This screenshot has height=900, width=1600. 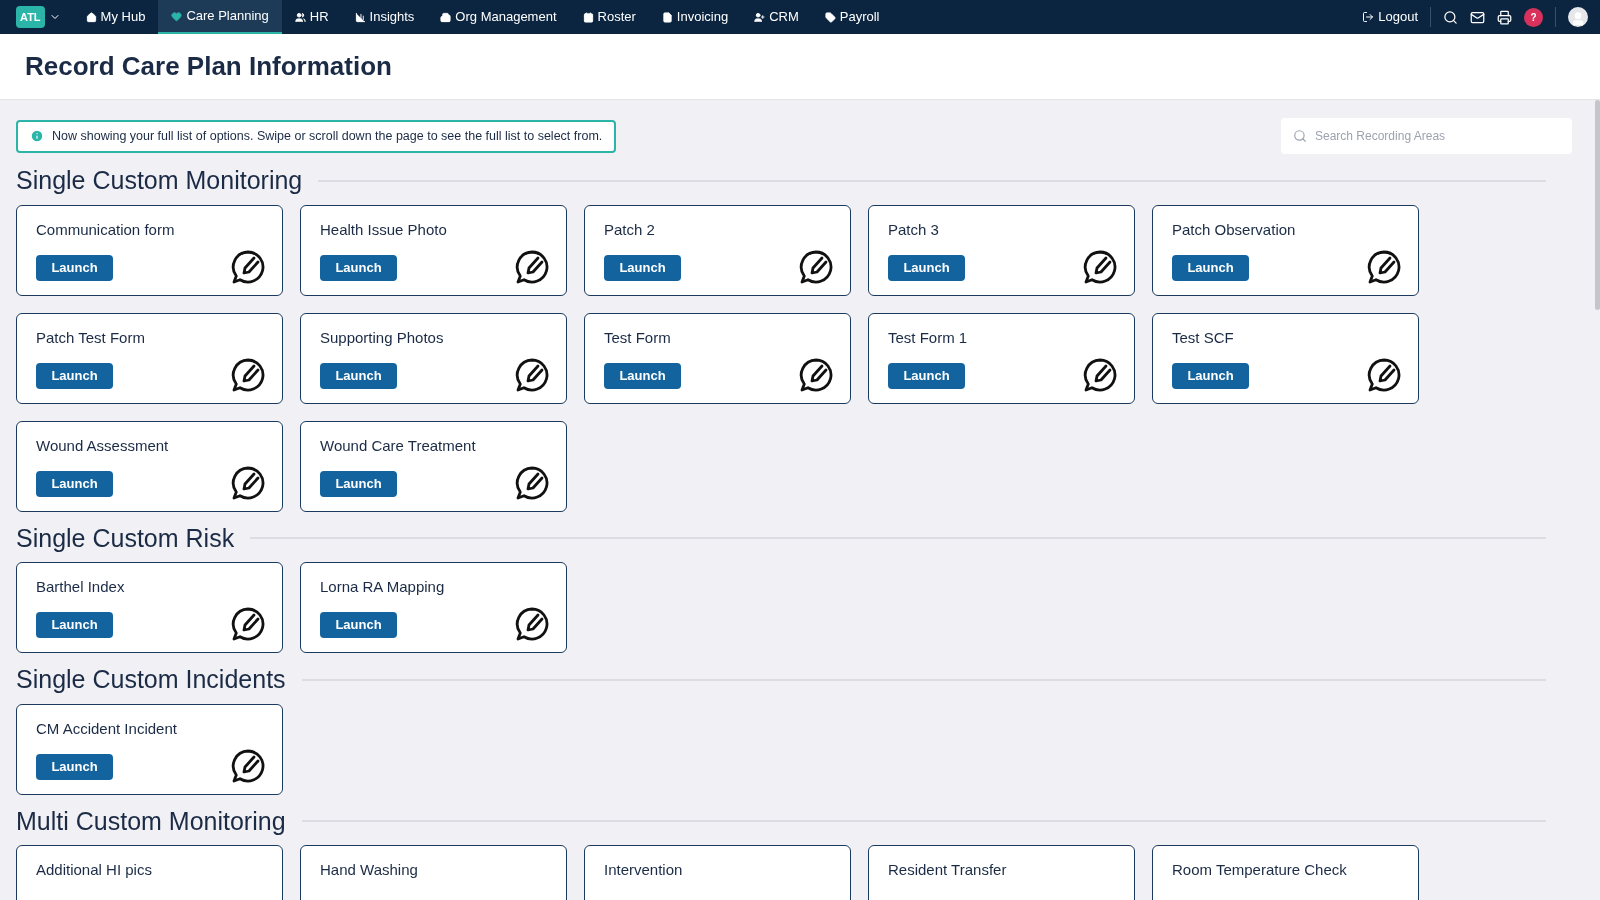 I want to click on card-title: Resident Transfer, so click(x=948, y=870).